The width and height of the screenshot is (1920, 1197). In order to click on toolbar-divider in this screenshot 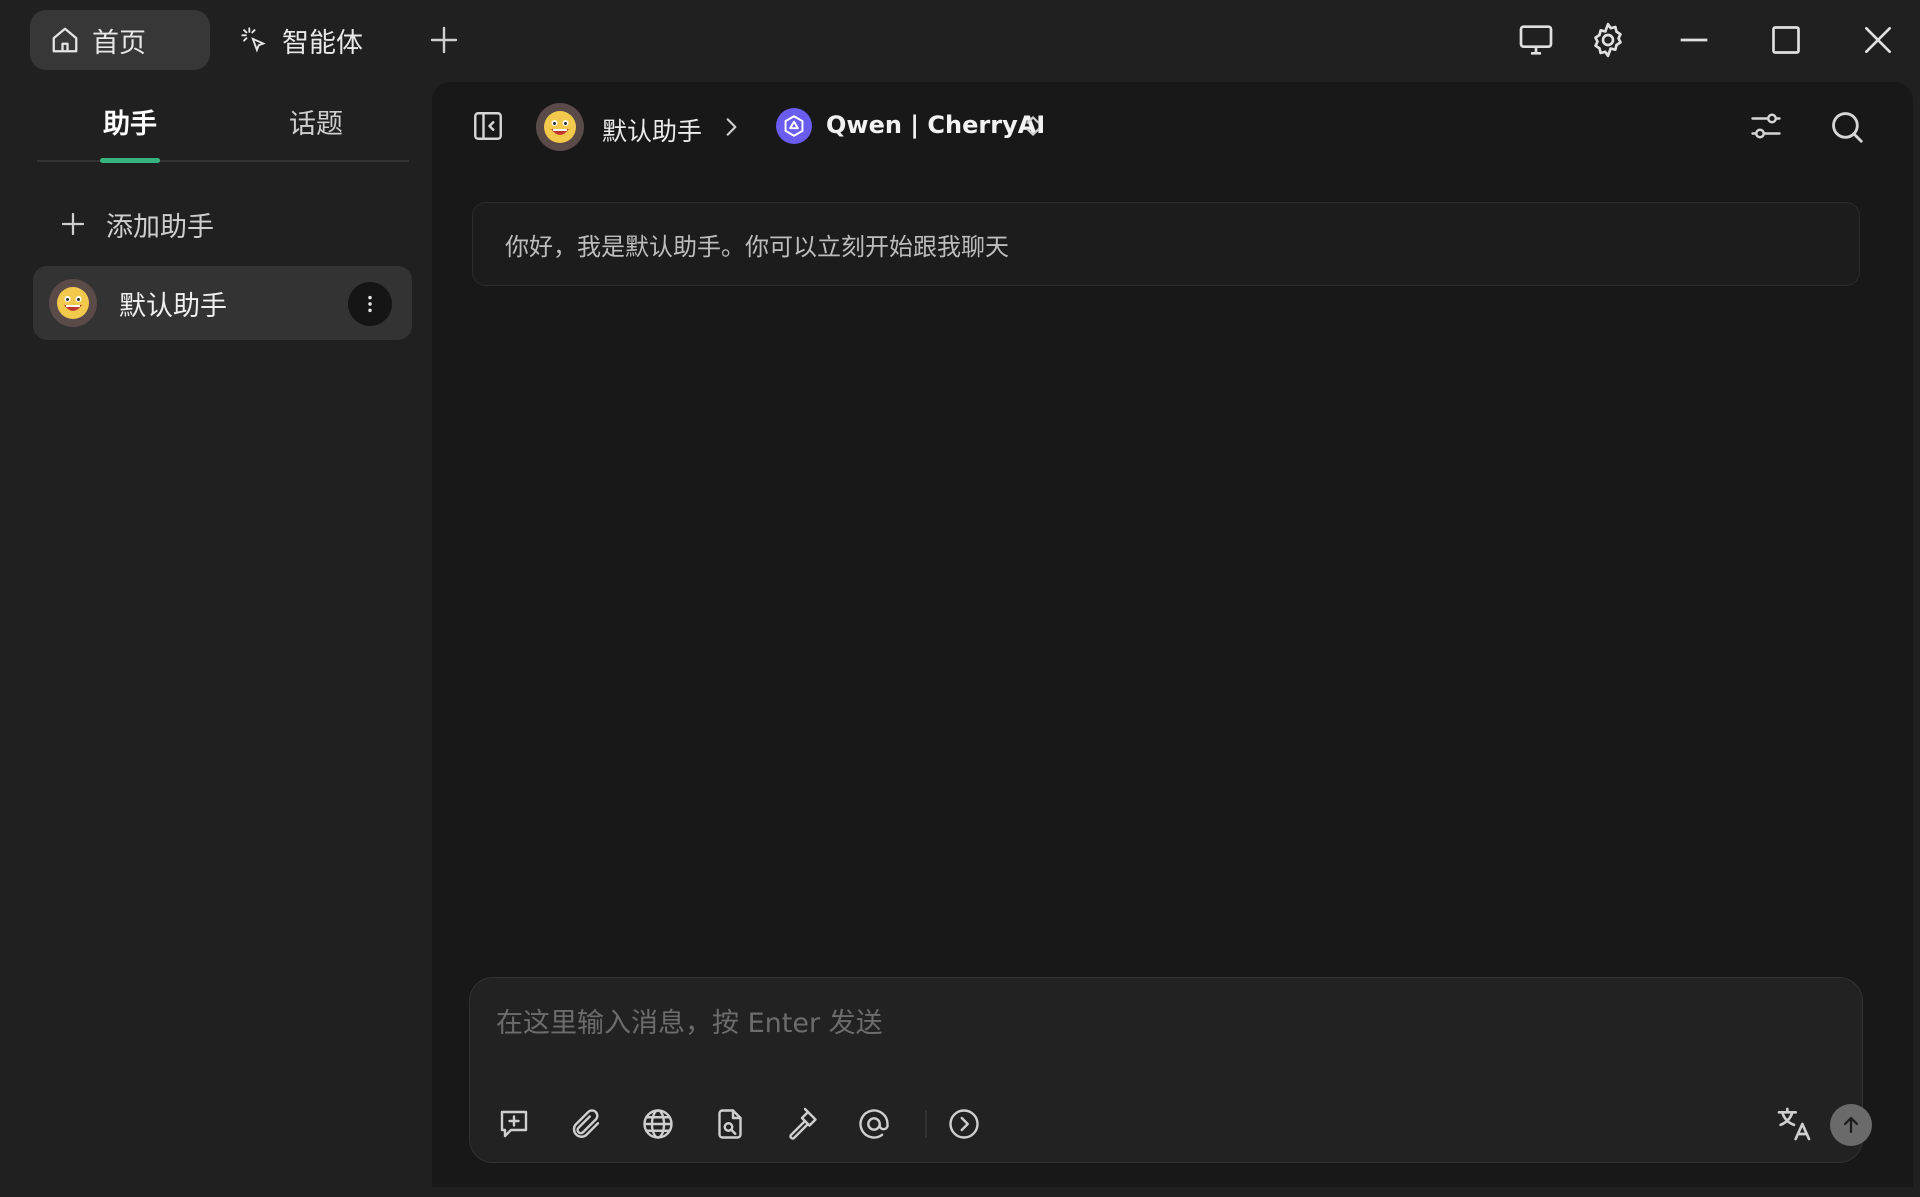, I will do `click(926, 1124)`.